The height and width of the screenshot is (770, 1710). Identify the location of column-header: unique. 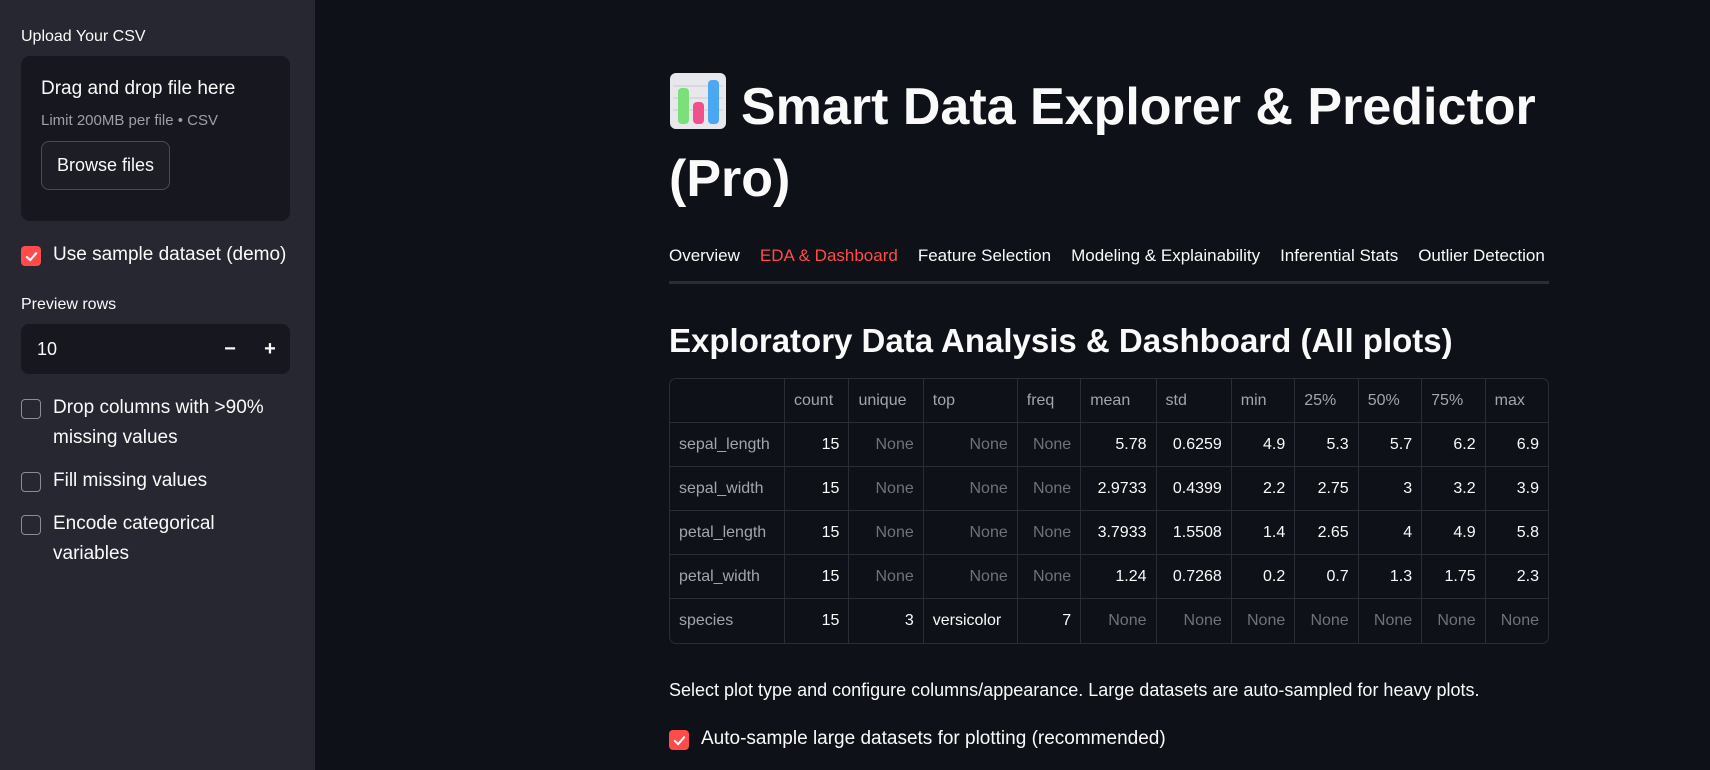
(886, 401).